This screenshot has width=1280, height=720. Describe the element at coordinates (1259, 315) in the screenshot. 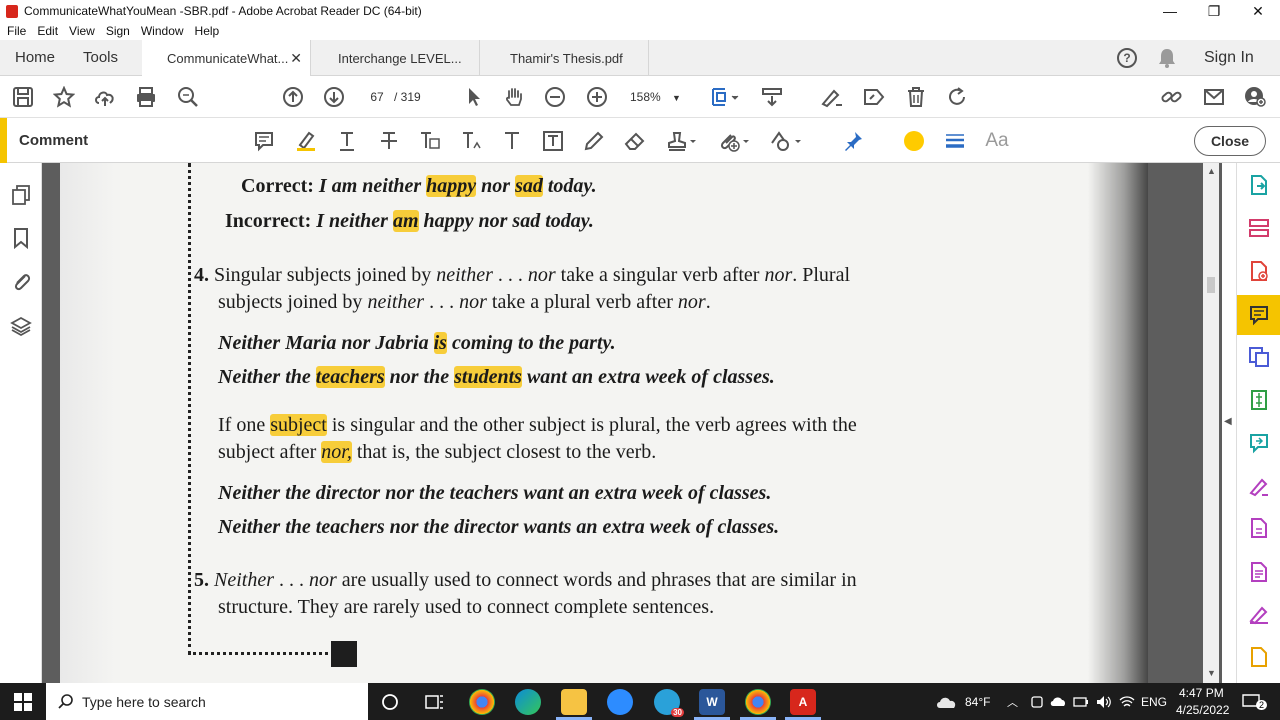

I see `comment-tool-icon` at that location.